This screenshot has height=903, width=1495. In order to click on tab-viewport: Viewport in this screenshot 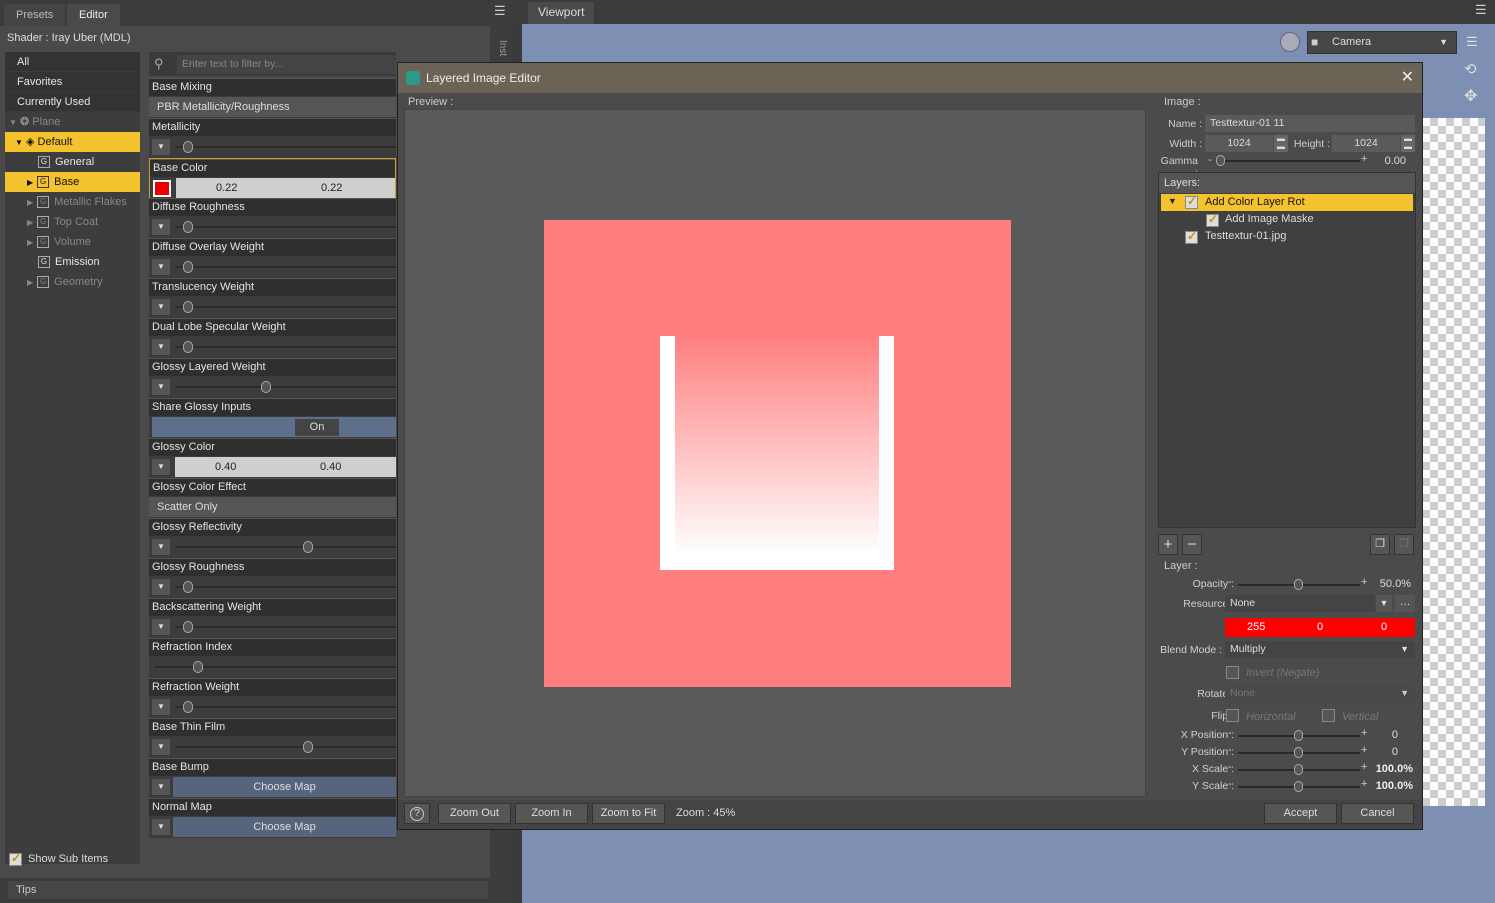, I will do `click(561, 13)`.